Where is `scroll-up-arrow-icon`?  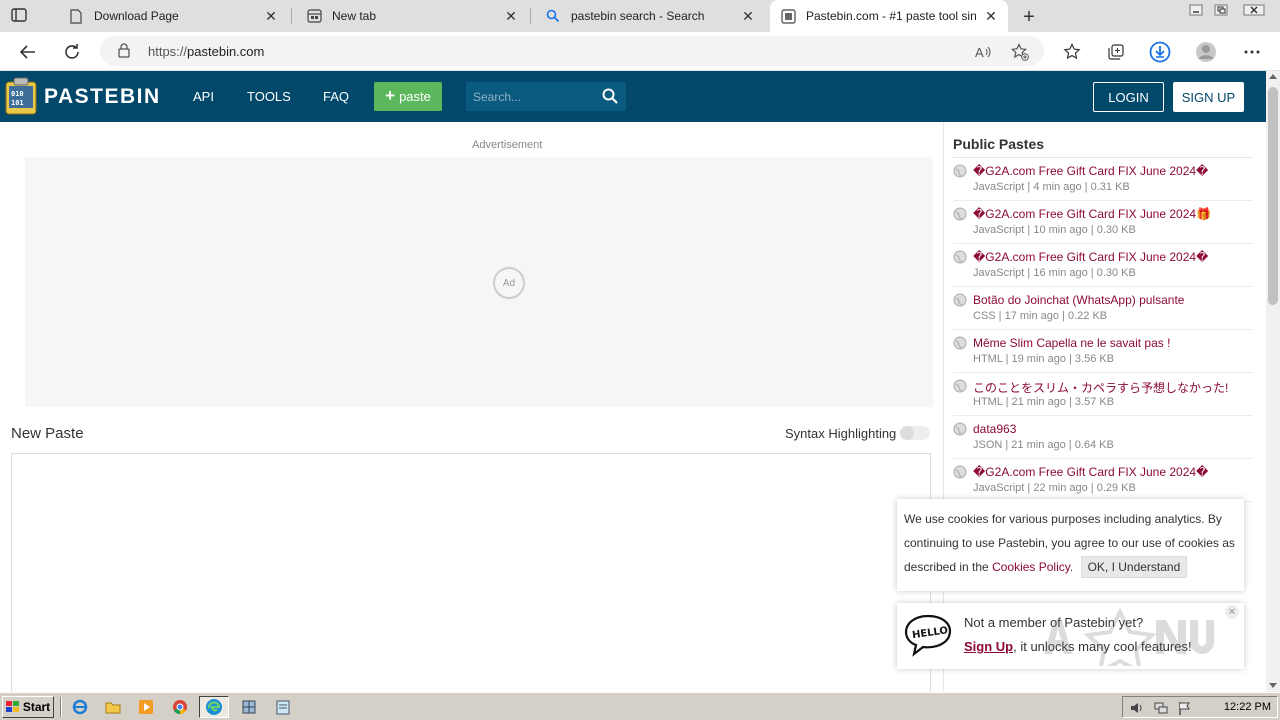
scroll-up-arrow-icon is located at coordinates (1273, 76).